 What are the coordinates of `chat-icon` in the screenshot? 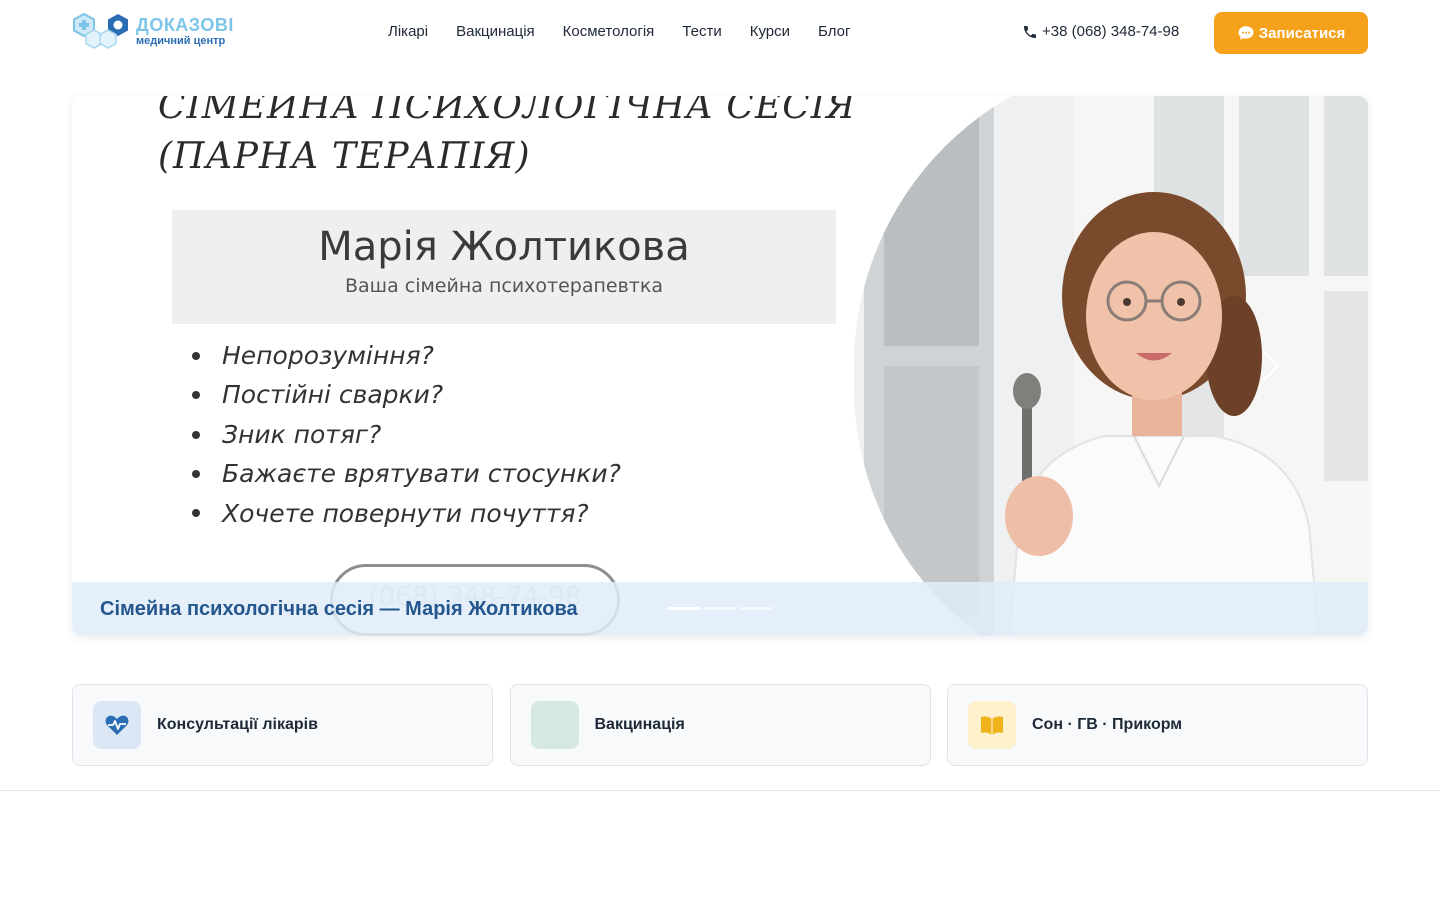 It's located at (1246, 33).